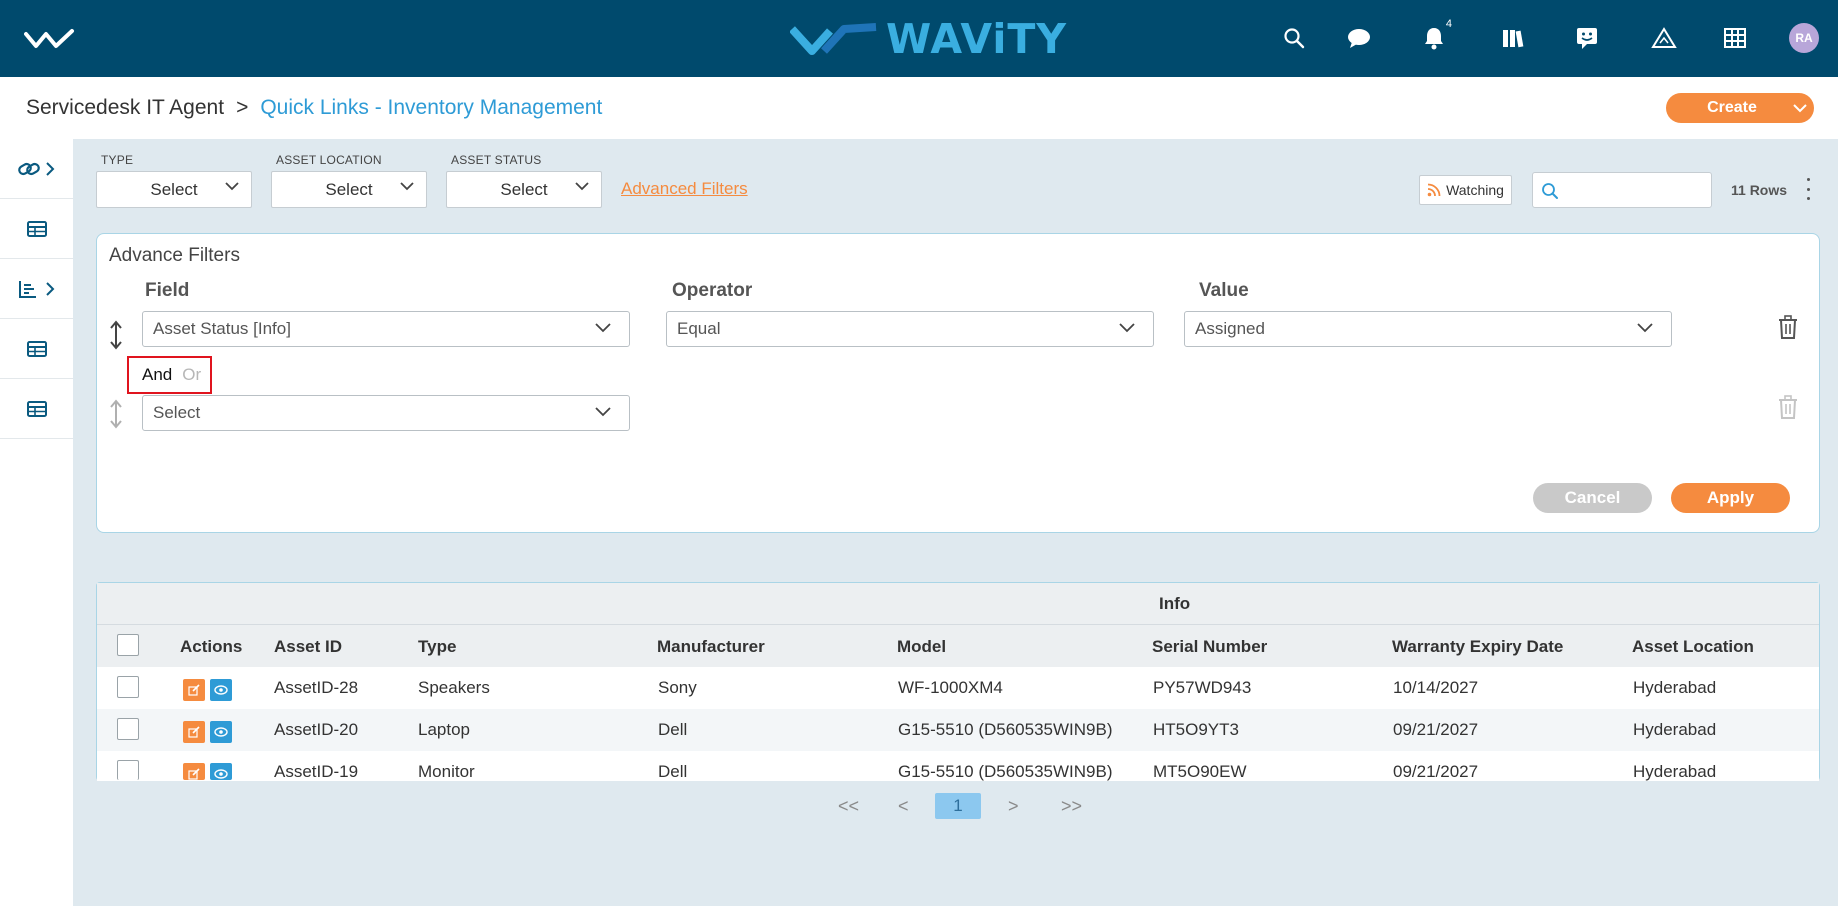 This screenshot has width=1838, height=906. Describe the element at coordinates (1730, 498) in the screenshot. I see `apply-button: Apply` at that location.